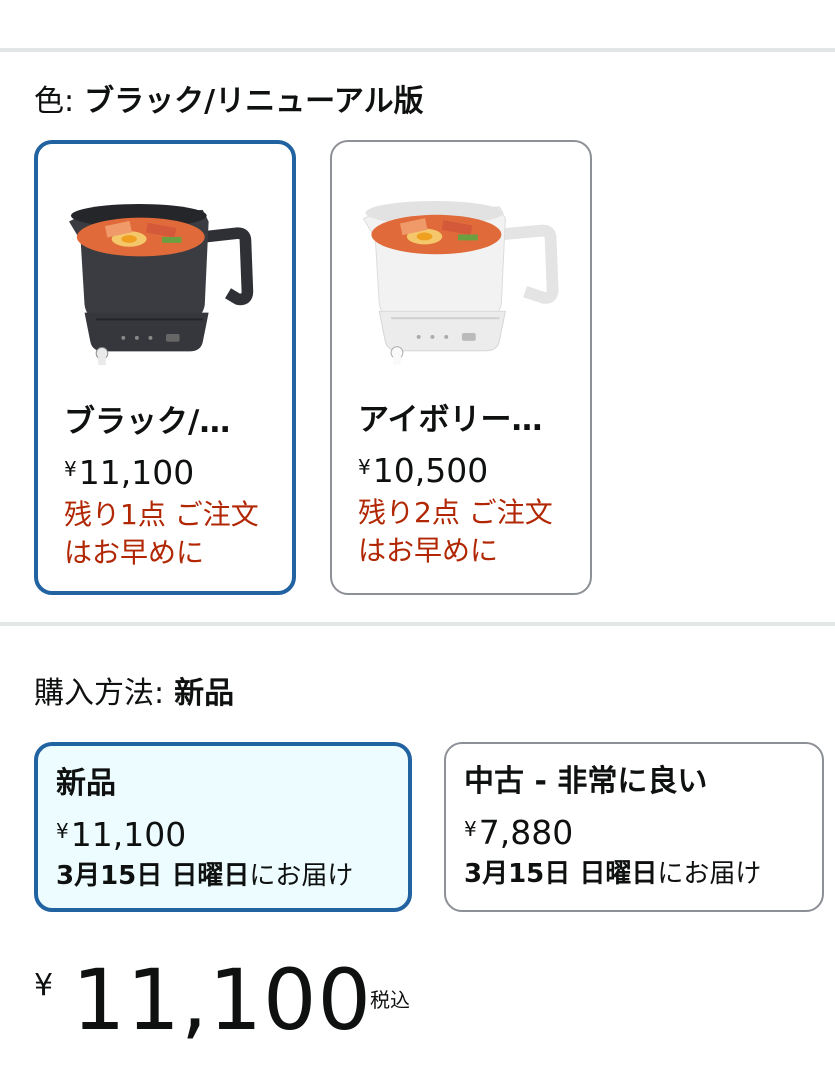 Image resolution: width=835 pixels, height=1080 pixels. What do you see at coordinates (54, 101) in the screenshot?
I see `color-label: 色:` at bounding box center [54, 101].